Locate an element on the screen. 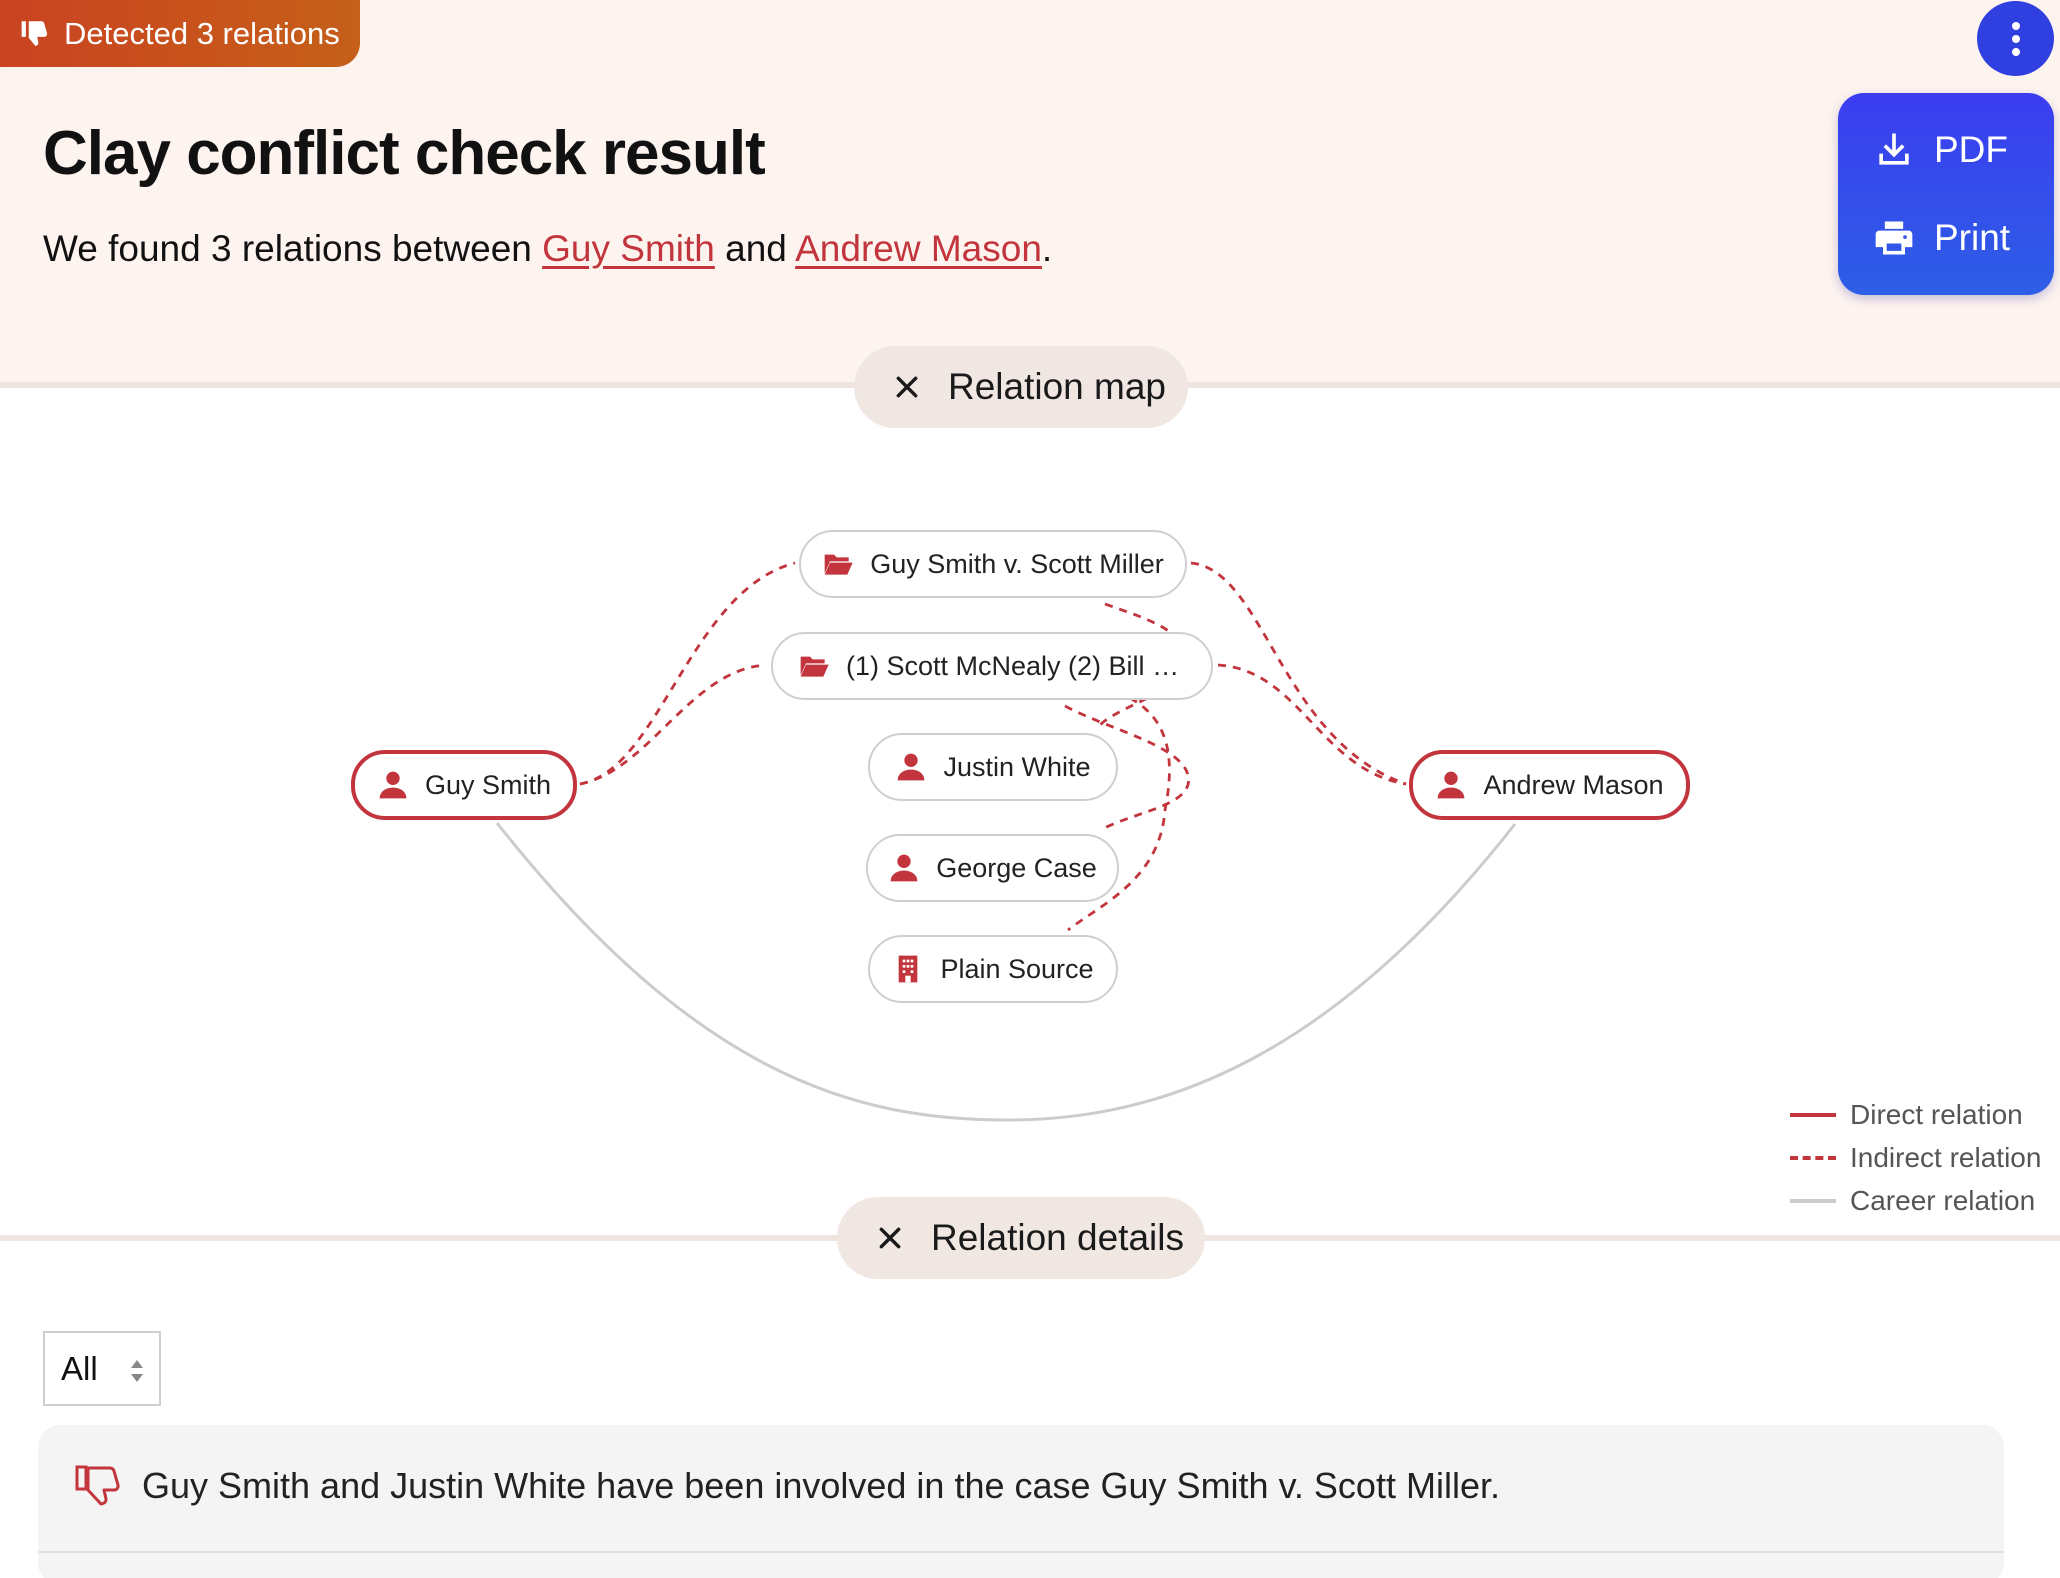 This screenshot has height=1578, width=2060. party-node-andrew-mason: Andrew Mason is located at coordinates (1549, 785).